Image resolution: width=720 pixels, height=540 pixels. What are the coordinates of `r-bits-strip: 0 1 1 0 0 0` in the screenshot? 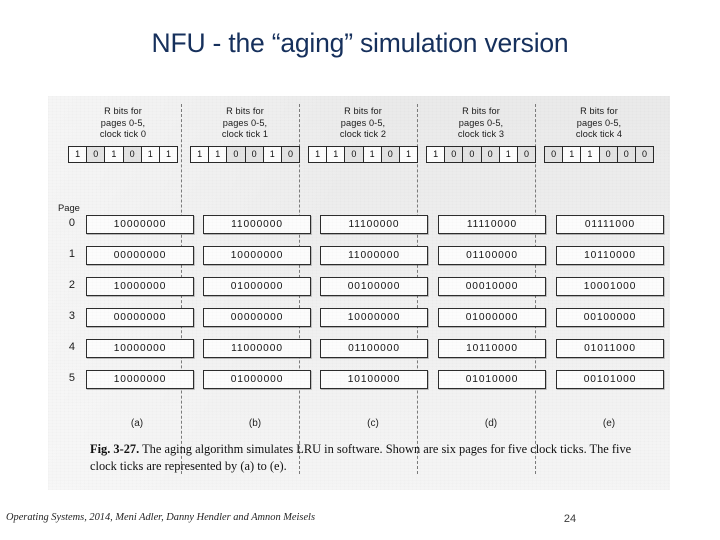 It's located at (599, 154).